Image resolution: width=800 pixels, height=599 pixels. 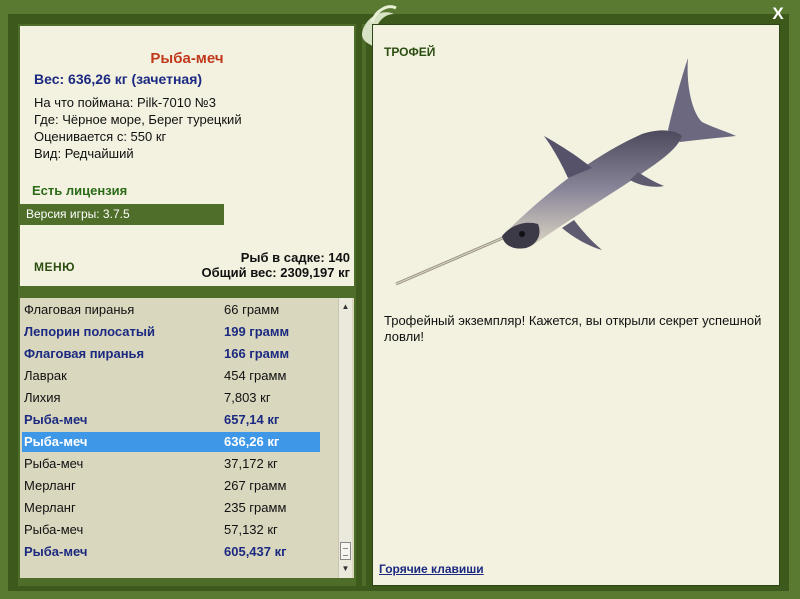 What do you see at coordinates (257, 353) in the screenshot?
I see `catch-row-weight: 166 грамм` at bounding box center [257, 353].